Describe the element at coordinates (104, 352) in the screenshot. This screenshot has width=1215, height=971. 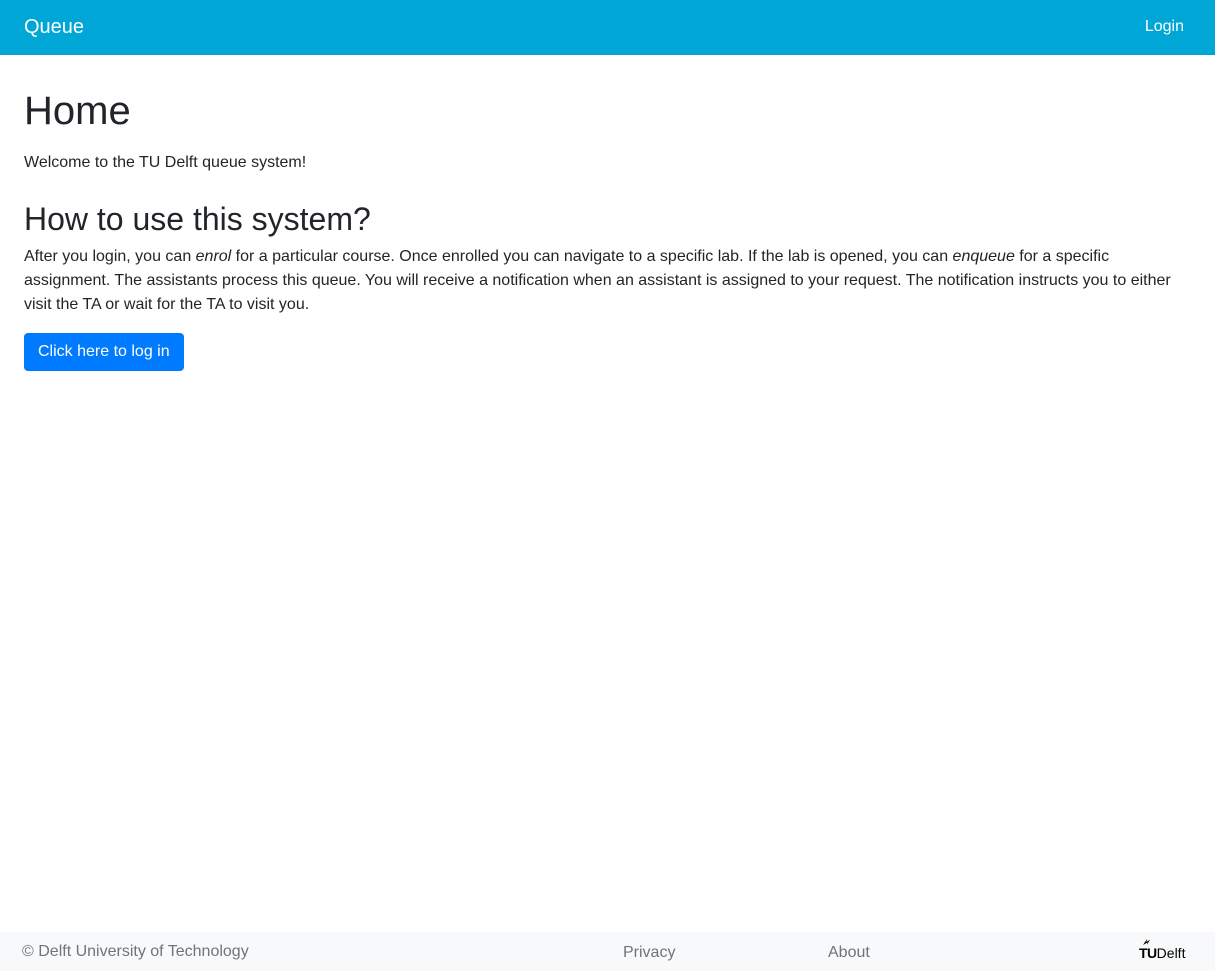
I see `login-button: Click here to log in` at that location.